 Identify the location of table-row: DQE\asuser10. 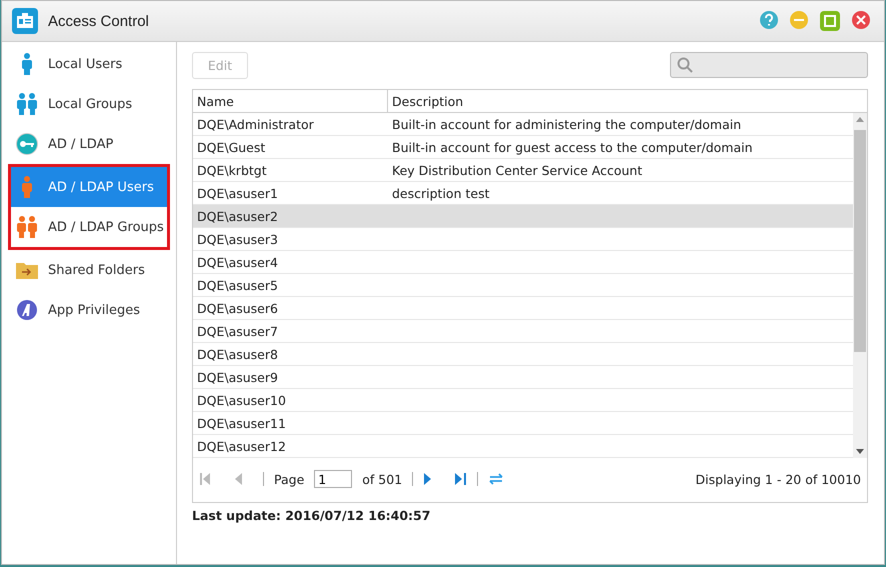
(523, 400).